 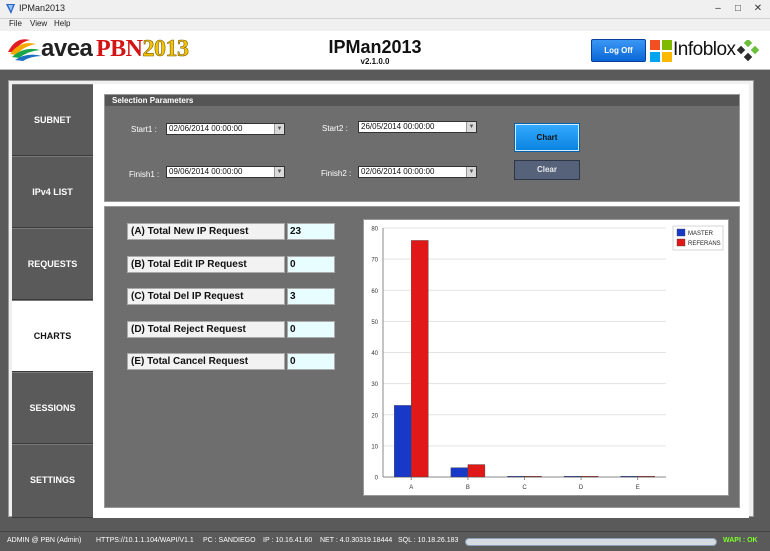 What do you see at coordinates (704, 49) in the screenshot?
I see `infoblox-brand: Infoblox` at bounding box center [704, 49].